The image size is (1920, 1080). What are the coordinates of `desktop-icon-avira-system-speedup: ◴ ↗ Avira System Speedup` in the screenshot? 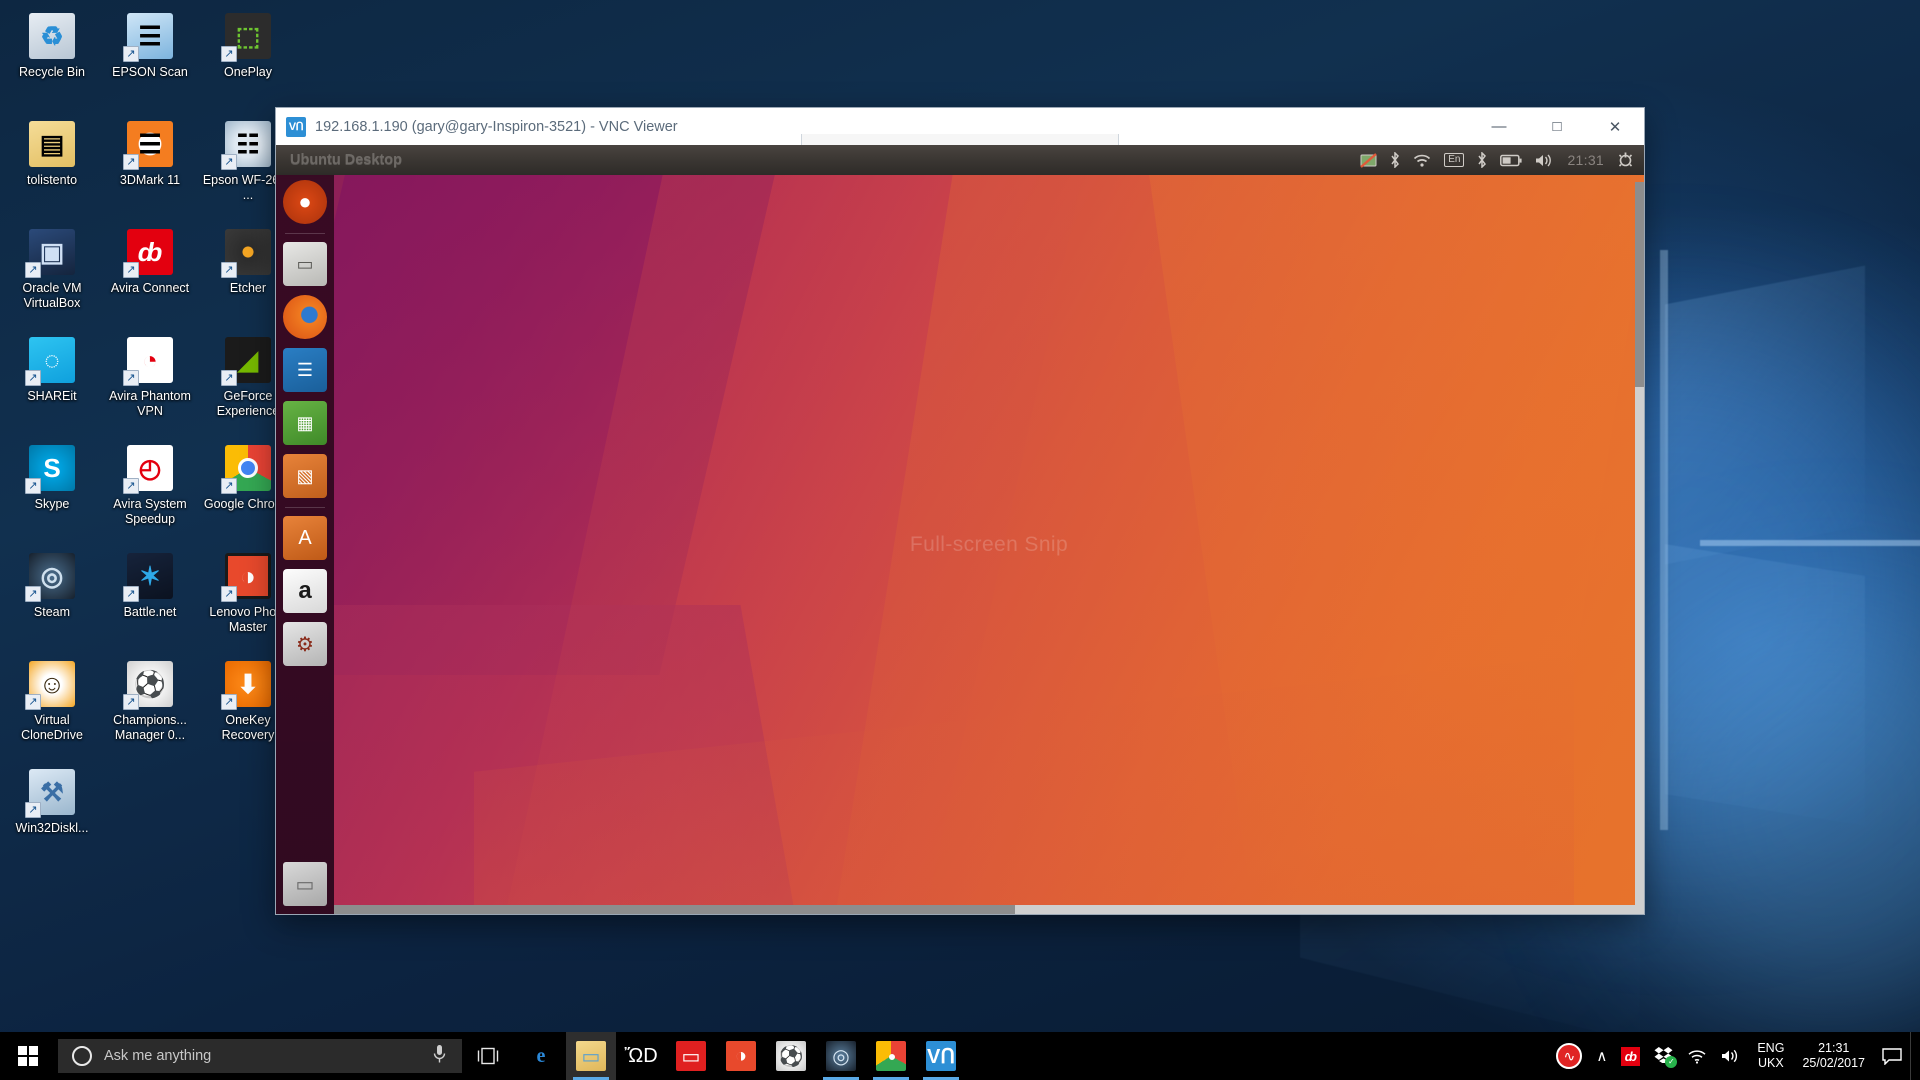 It's located at (150, 490).